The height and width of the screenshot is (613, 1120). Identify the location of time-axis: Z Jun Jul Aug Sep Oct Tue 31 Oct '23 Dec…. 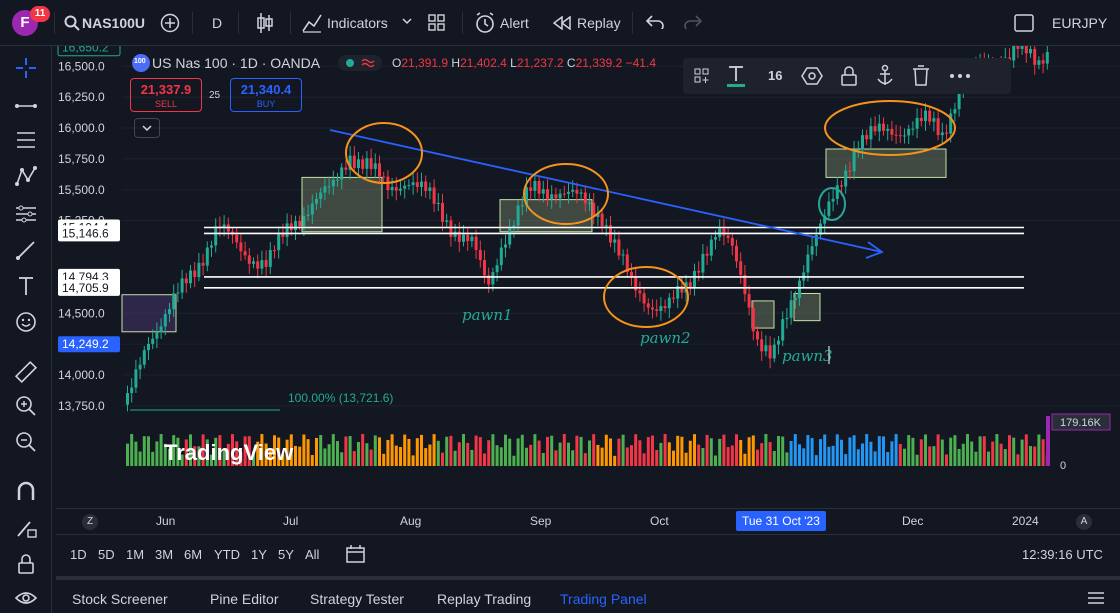
(588, 521).